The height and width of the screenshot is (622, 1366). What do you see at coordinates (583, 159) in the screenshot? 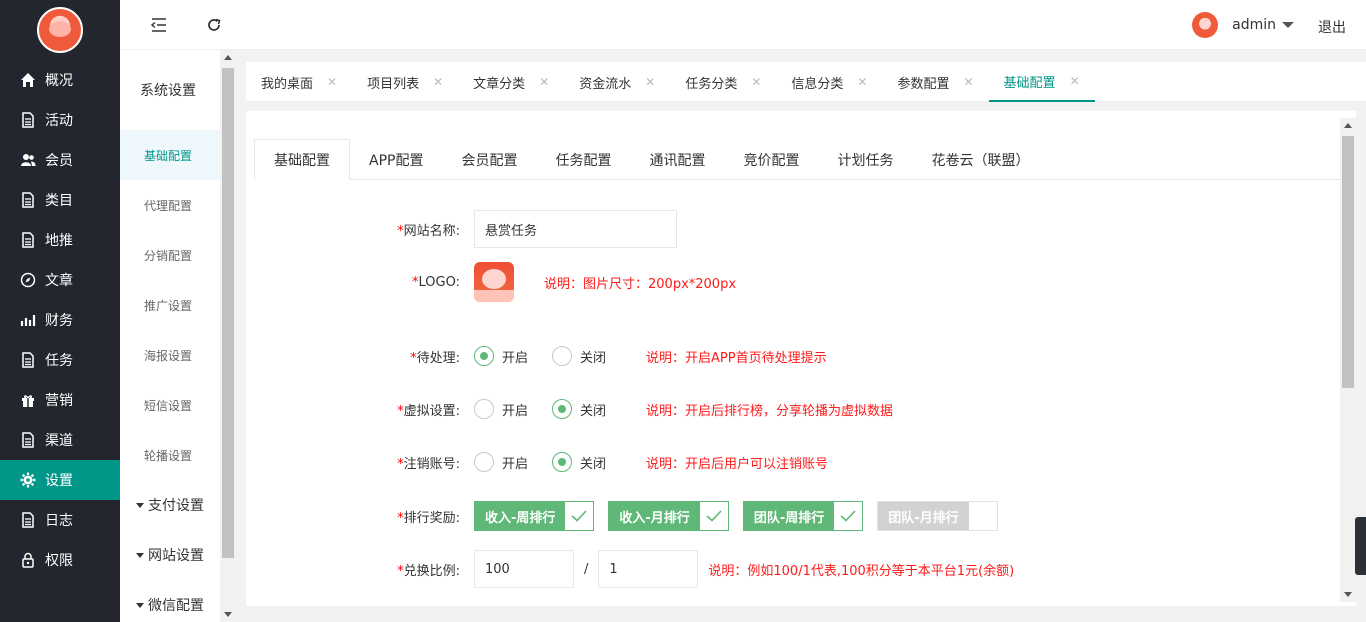
I see `config-tab: 任务配置` at bounding box center [583, 159].